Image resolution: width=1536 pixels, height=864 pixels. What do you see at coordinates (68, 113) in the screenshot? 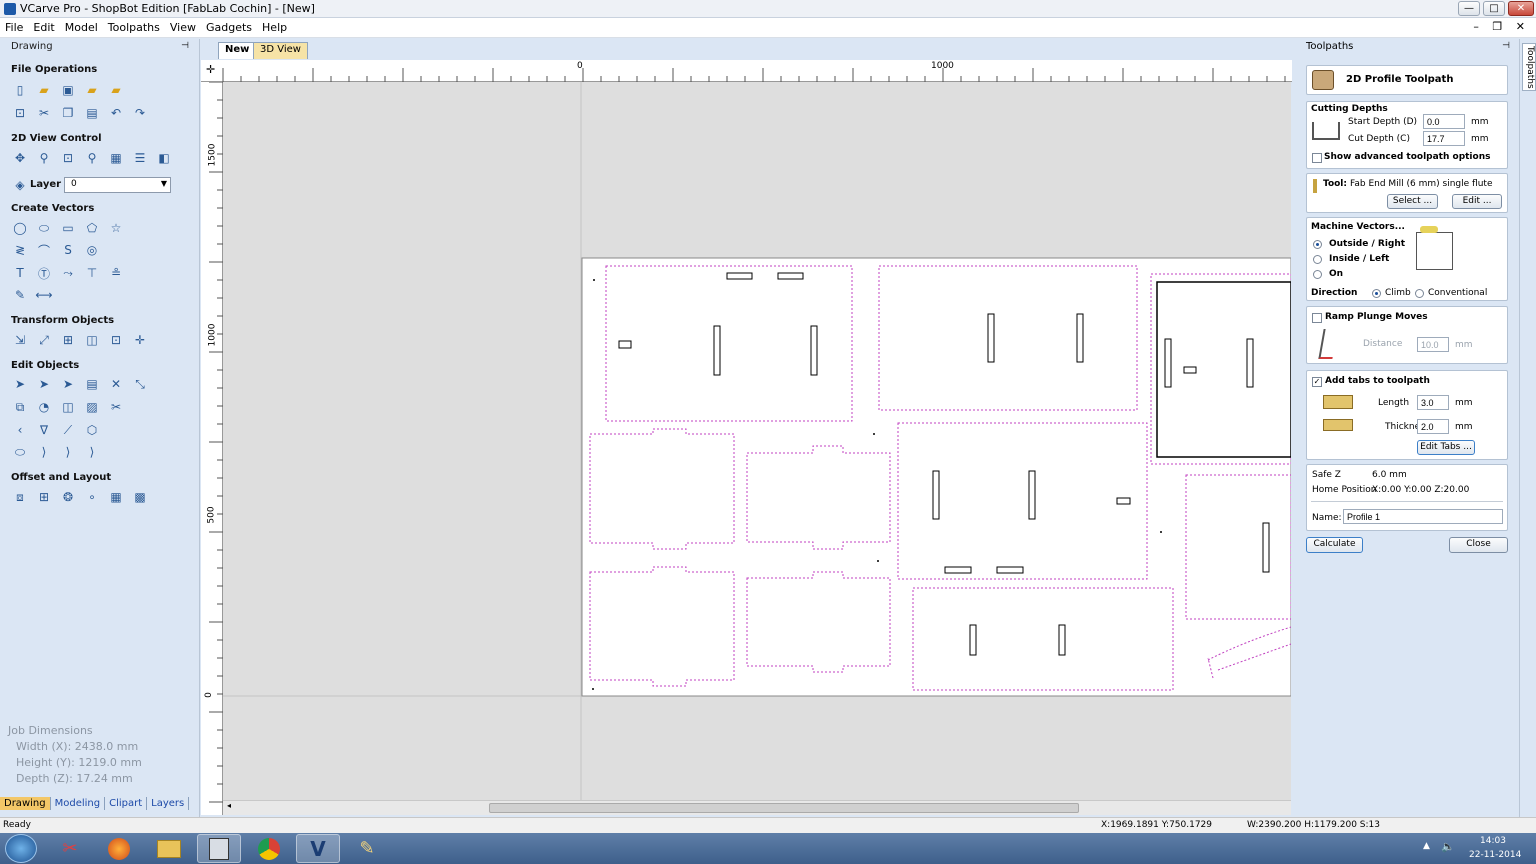
I see `copy-icon: ❐` at bounding box center [68, 113].